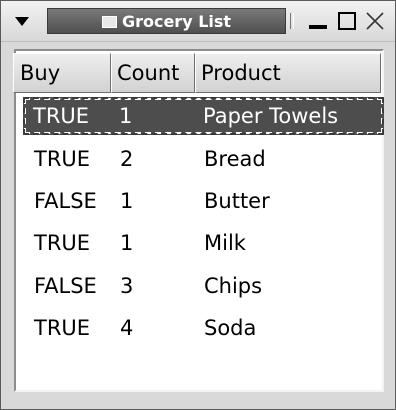  Describe the element at coordinates (235, 158) in the screenshot. I see `cell-product: Bread` at that location.